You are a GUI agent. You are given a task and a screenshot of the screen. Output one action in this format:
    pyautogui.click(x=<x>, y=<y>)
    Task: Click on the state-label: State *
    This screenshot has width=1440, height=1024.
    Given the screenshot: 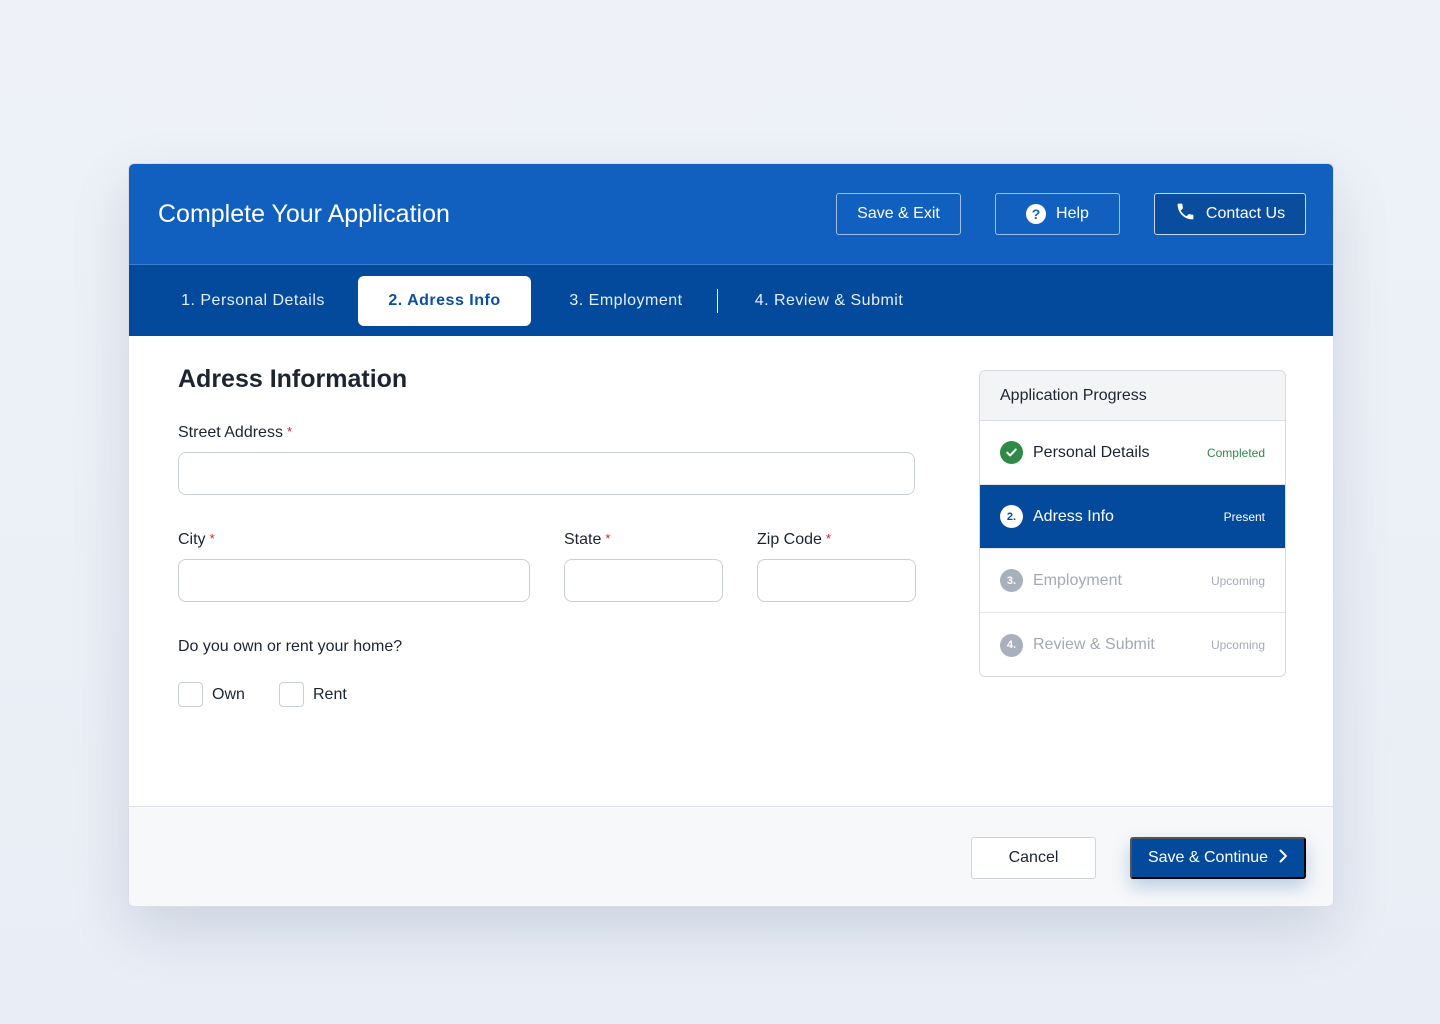 What is the action you would take?
    pyautogui.click(x=587, y=540)
    